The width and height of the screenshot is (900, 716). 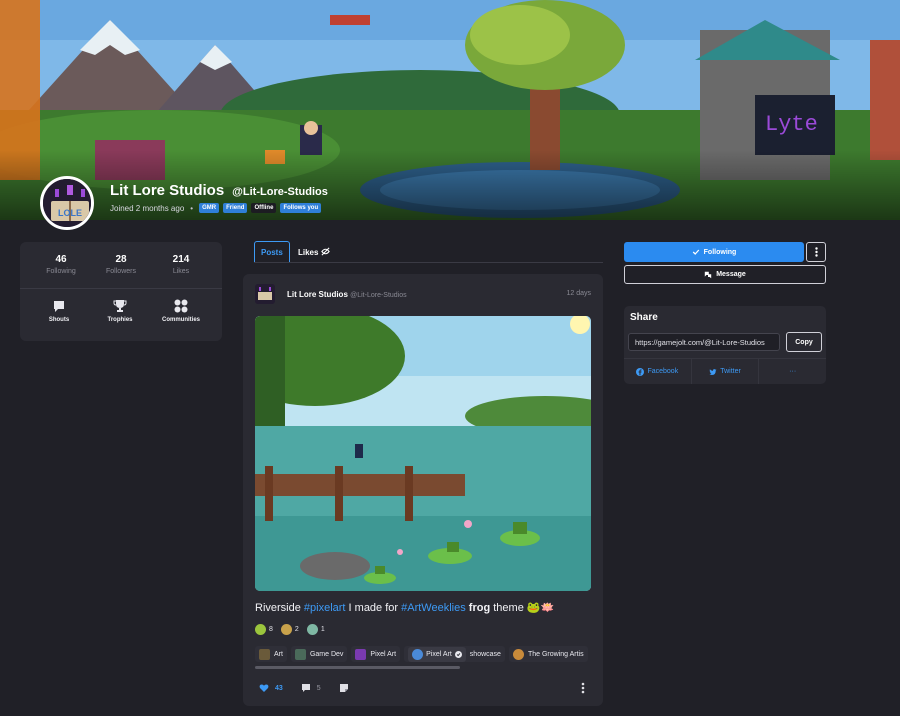 I want to click on share-links-row: Facebook Twitter ···, so click(x=725, y=371).